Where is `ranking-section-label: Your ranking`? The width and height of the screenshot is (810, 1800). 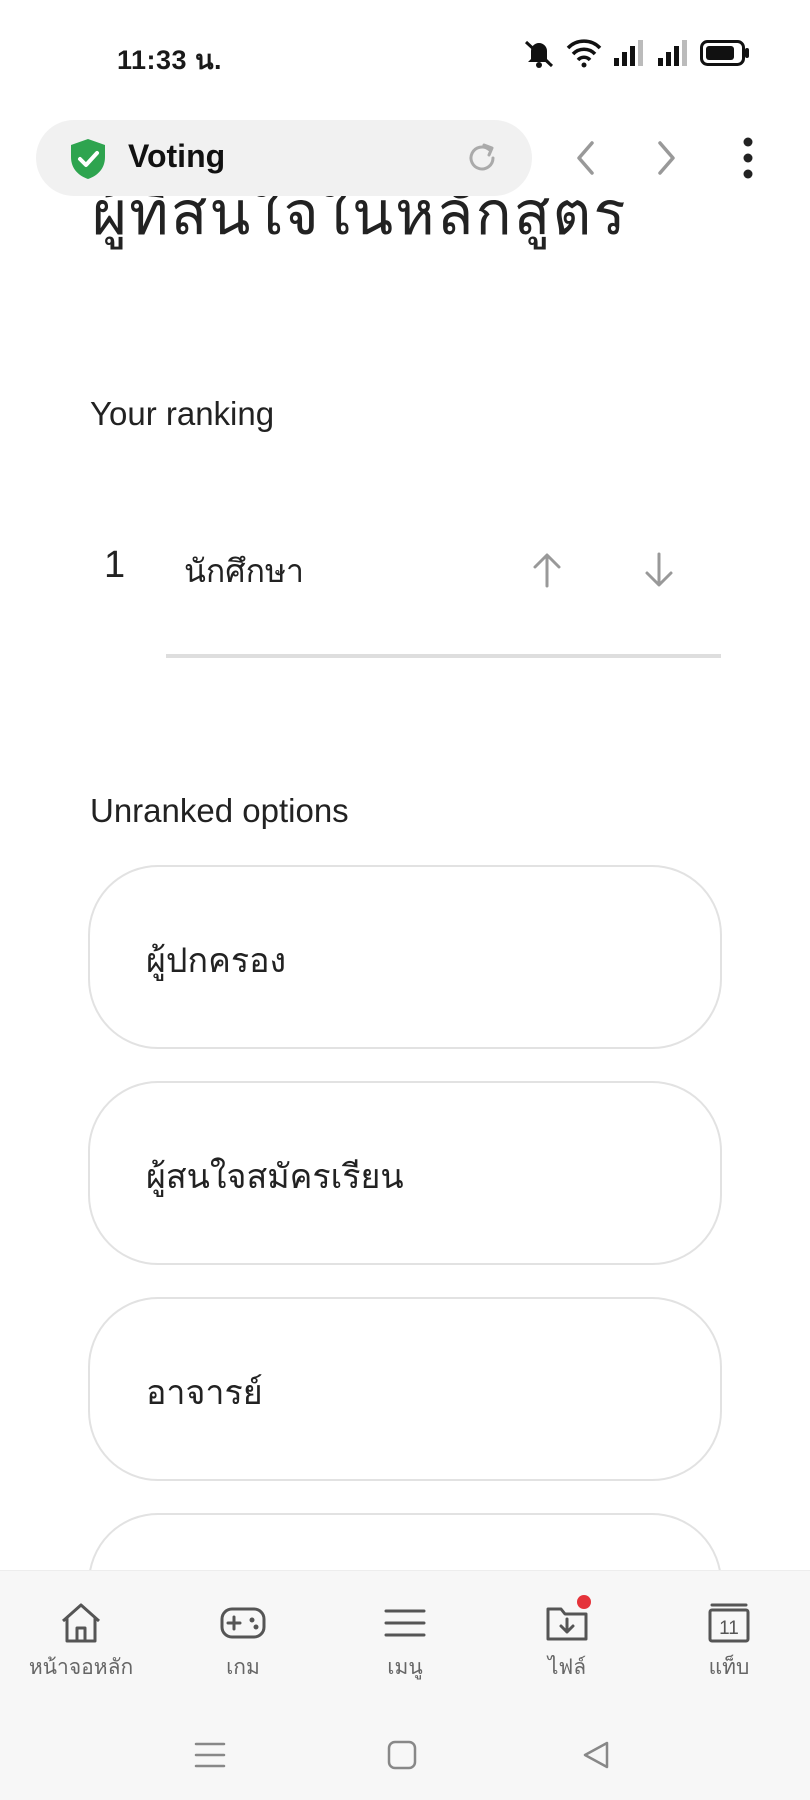 ranking-section-label: Your ranking is located at coordinates (182, 413).